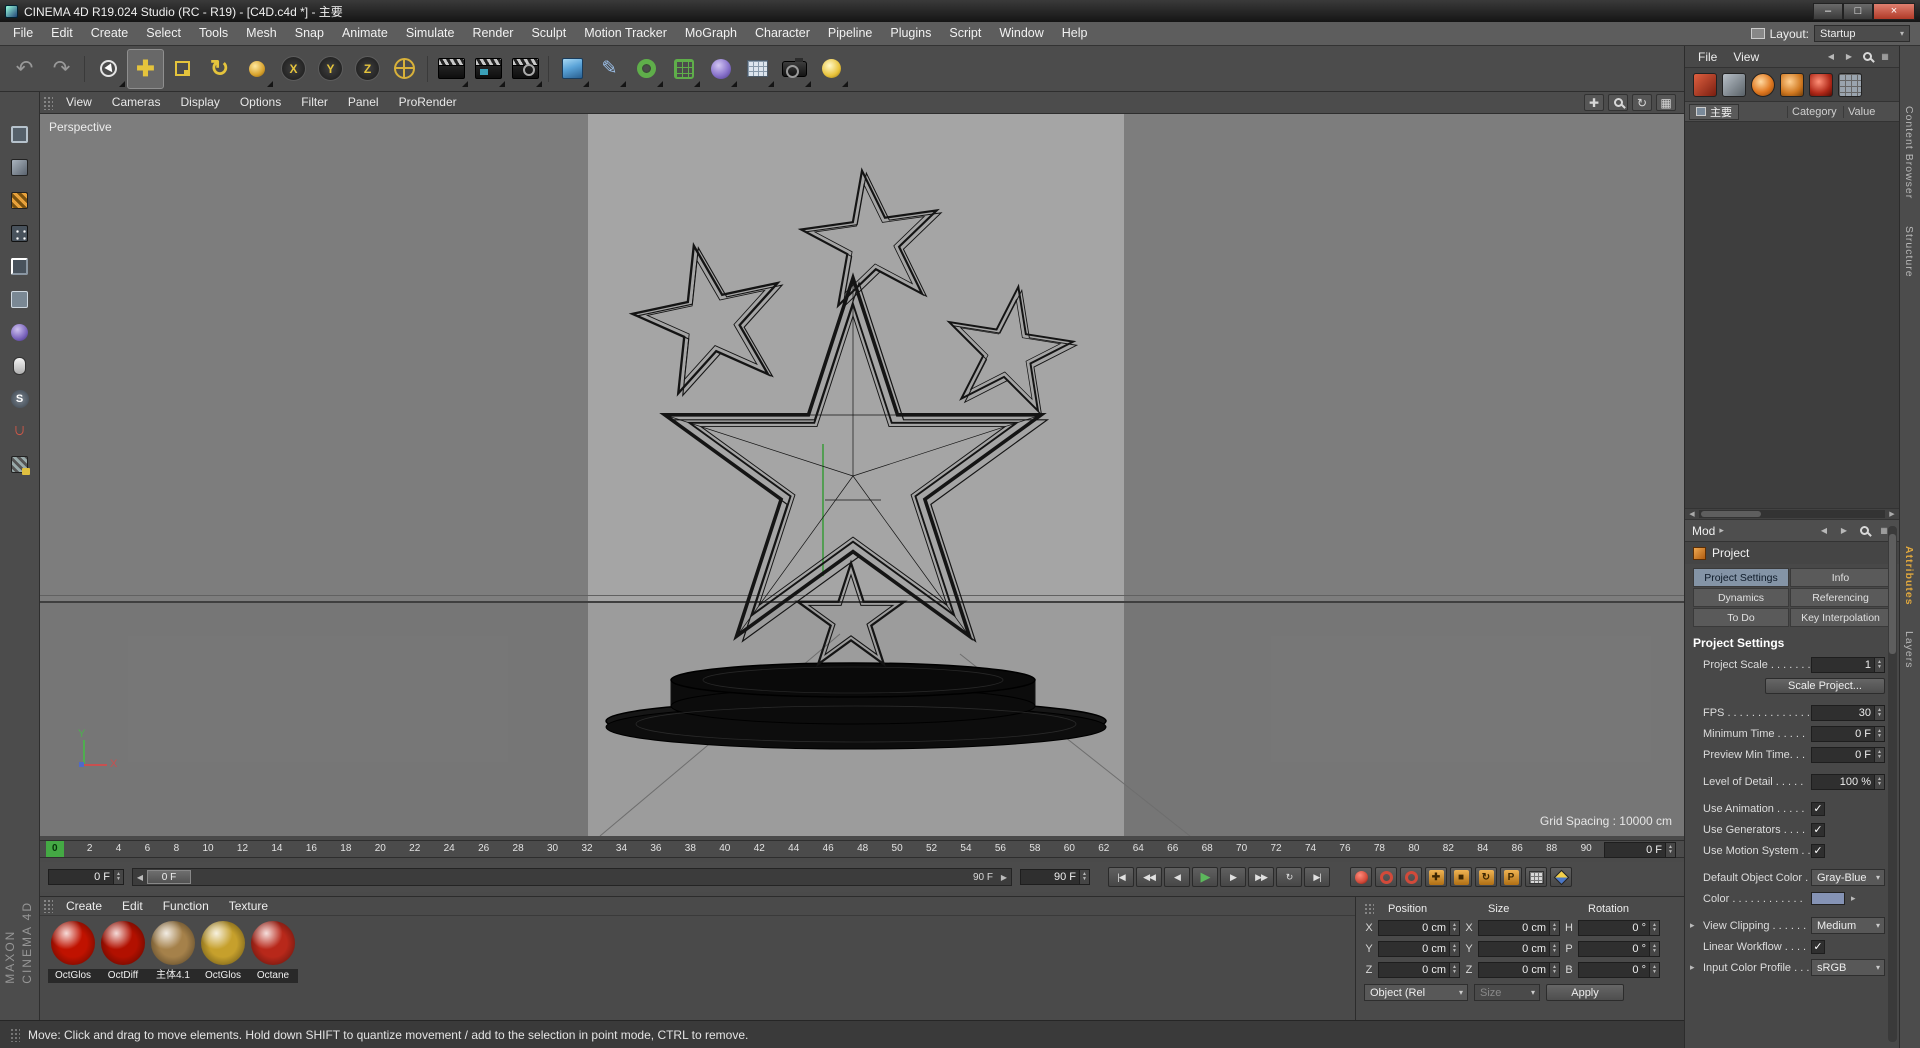 This screenshot has width=1920, height=1048. Describe the element at coordinates (20, 200) in the screenshot. I see `texture-mode-button` at that location.